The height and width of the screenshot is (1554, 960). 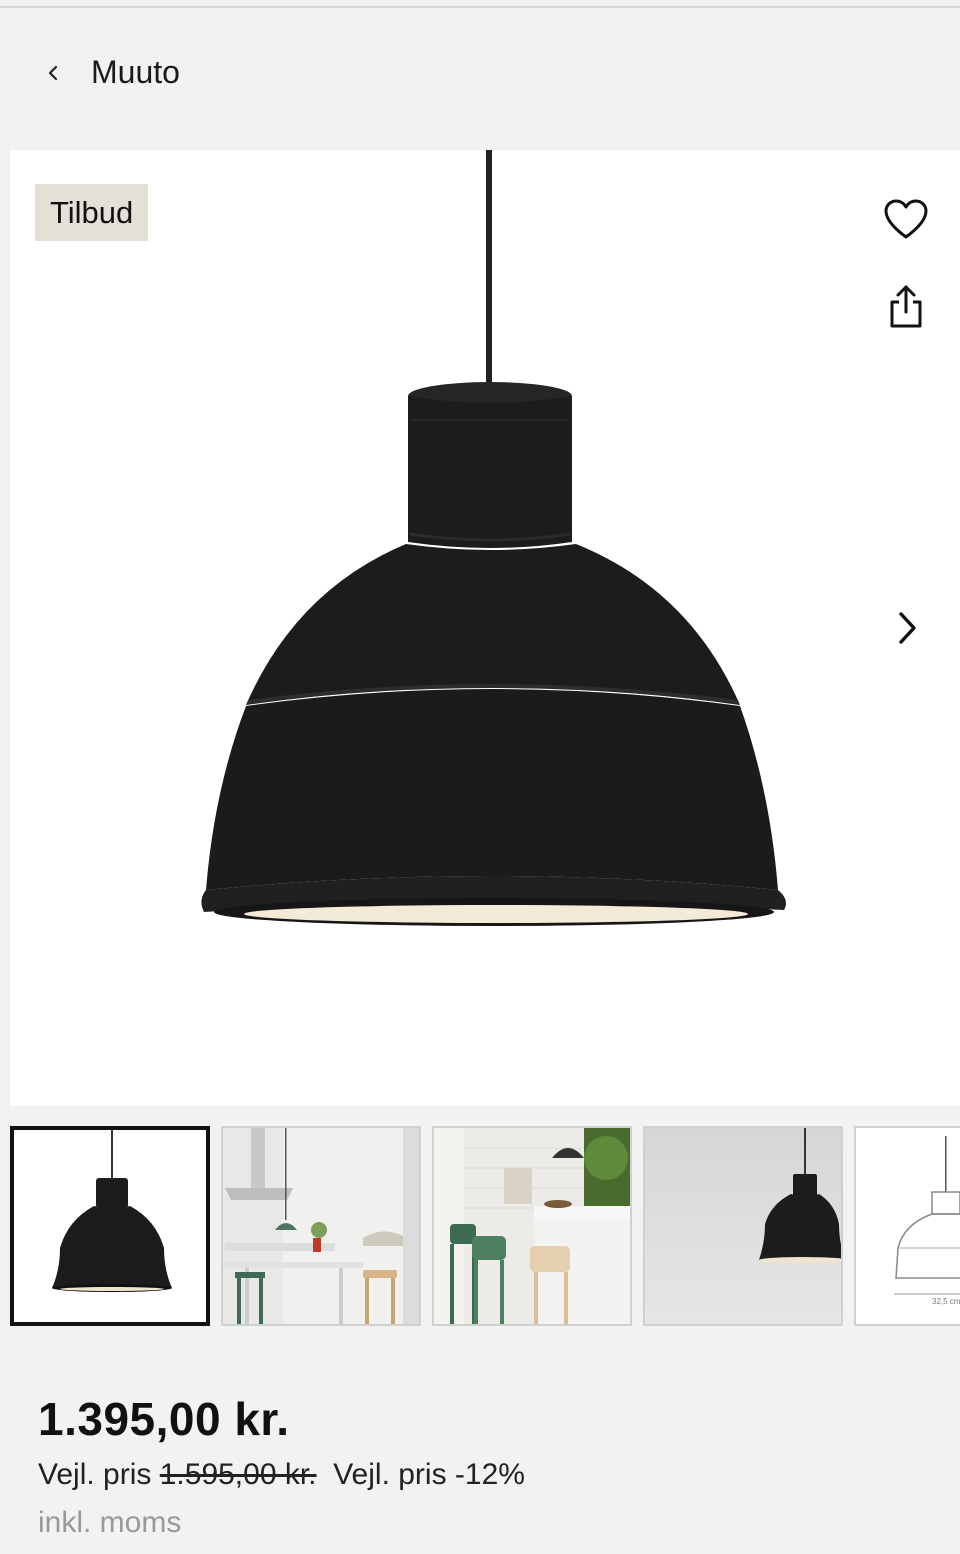 I want to click on heart-icon, so click(x=906, y=219).